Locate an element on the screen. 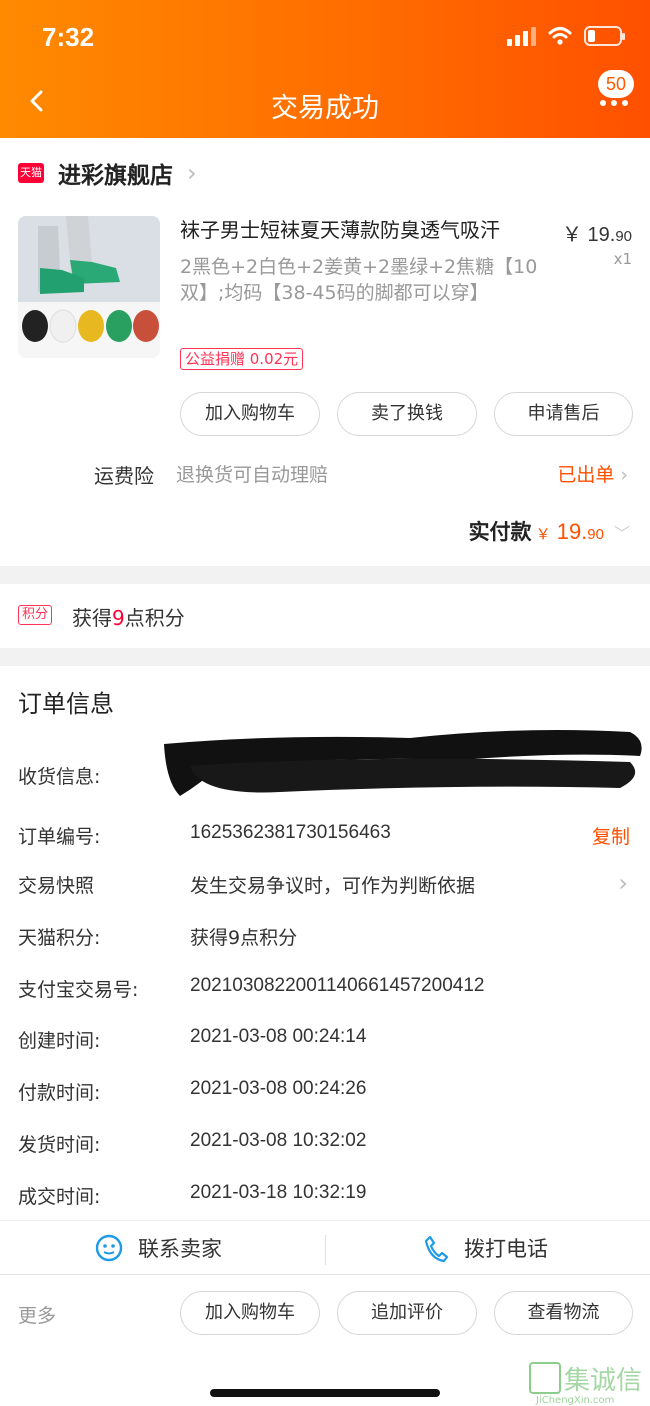 Image resolution: width=650 pixels, height=1406 pixels. call-phone-button: 拨打电话 is located at coordinates (485, 1248).